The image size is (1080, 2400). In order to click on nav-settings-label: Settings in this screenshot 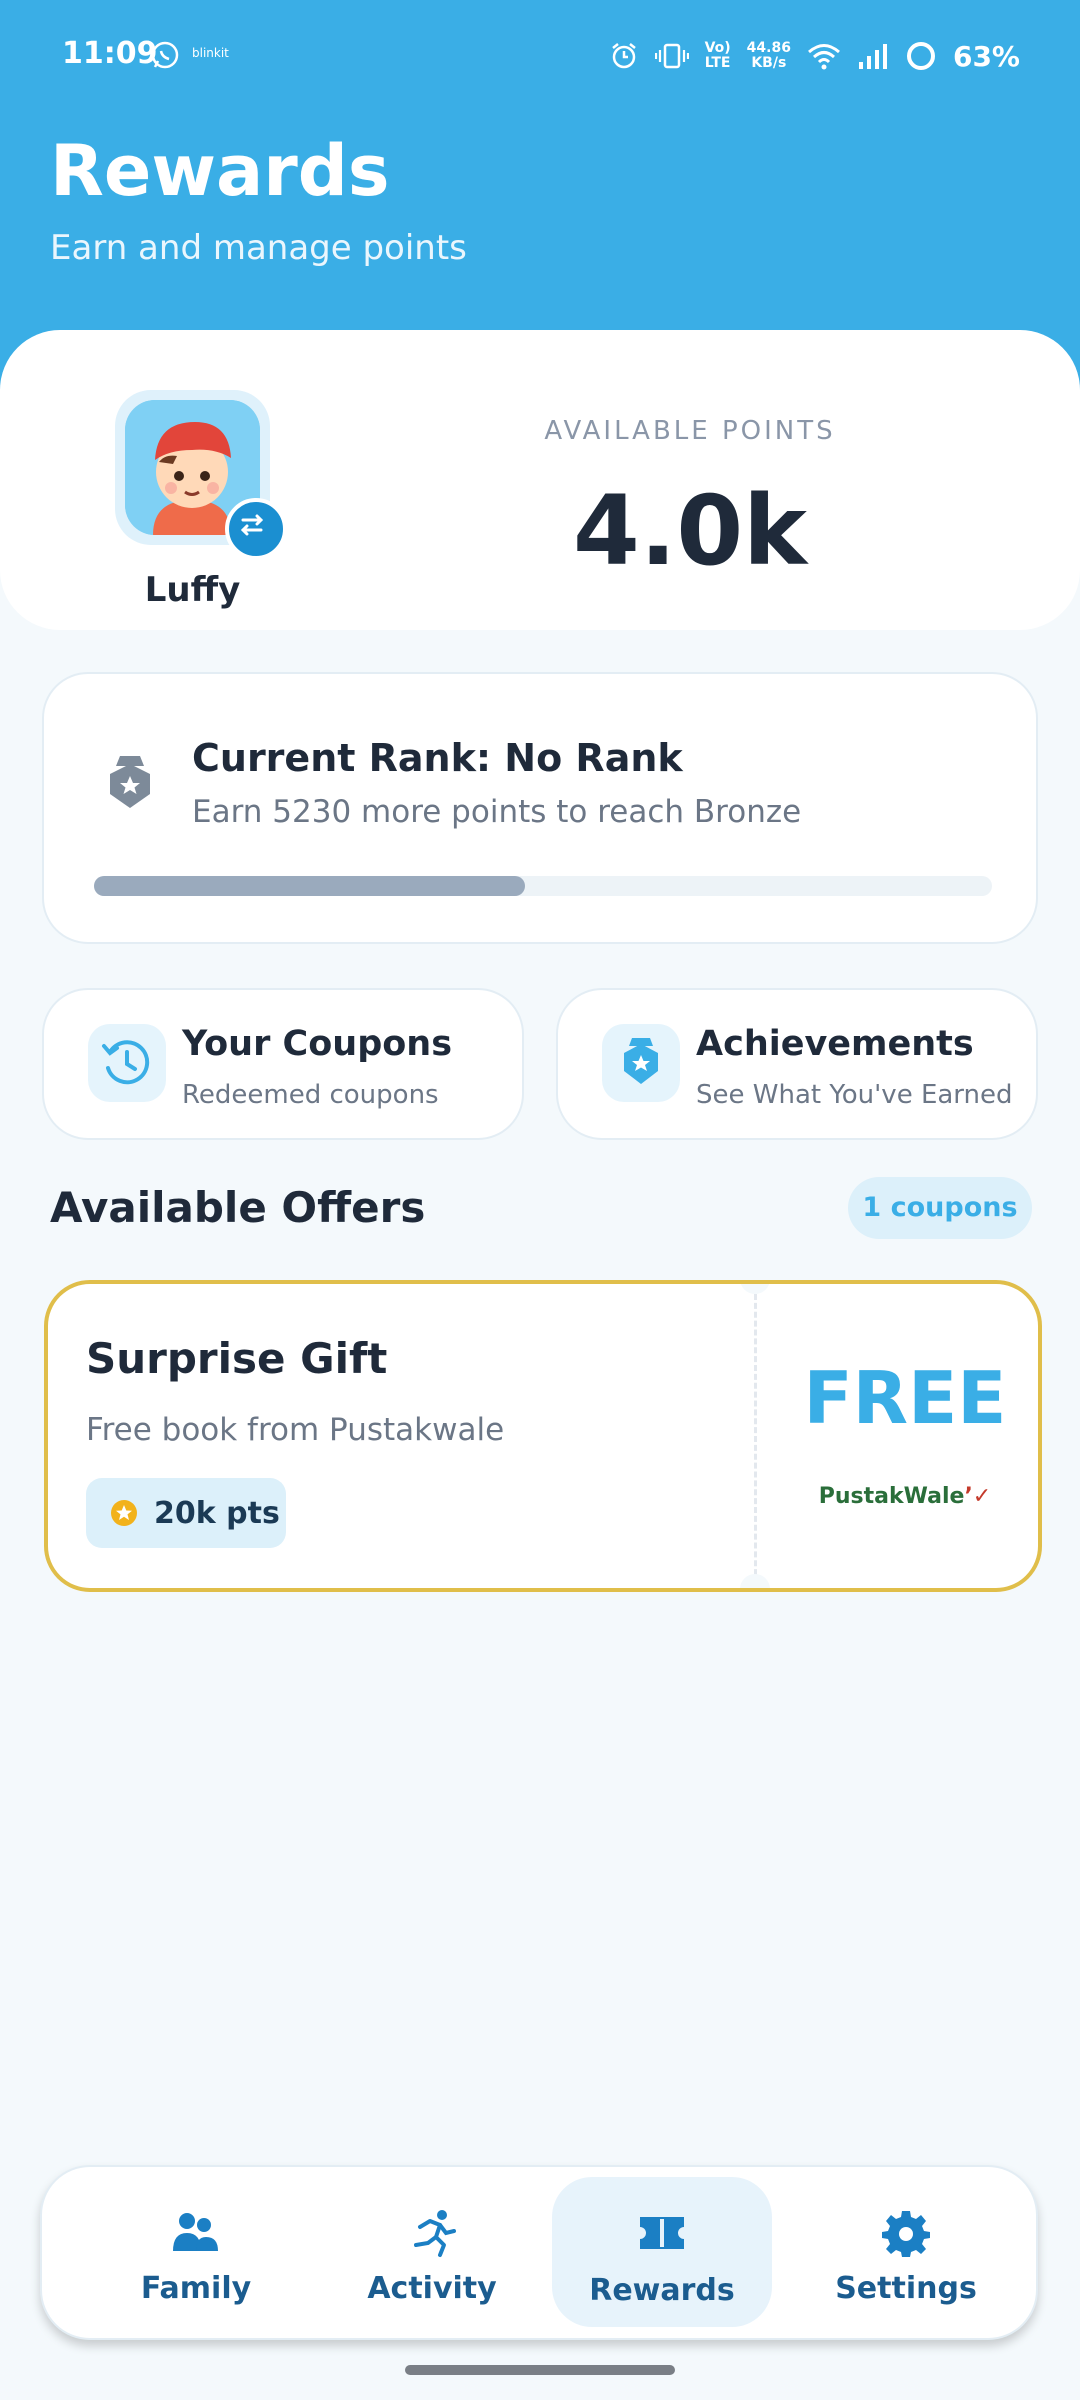, I will do `click(906, 2288)`.